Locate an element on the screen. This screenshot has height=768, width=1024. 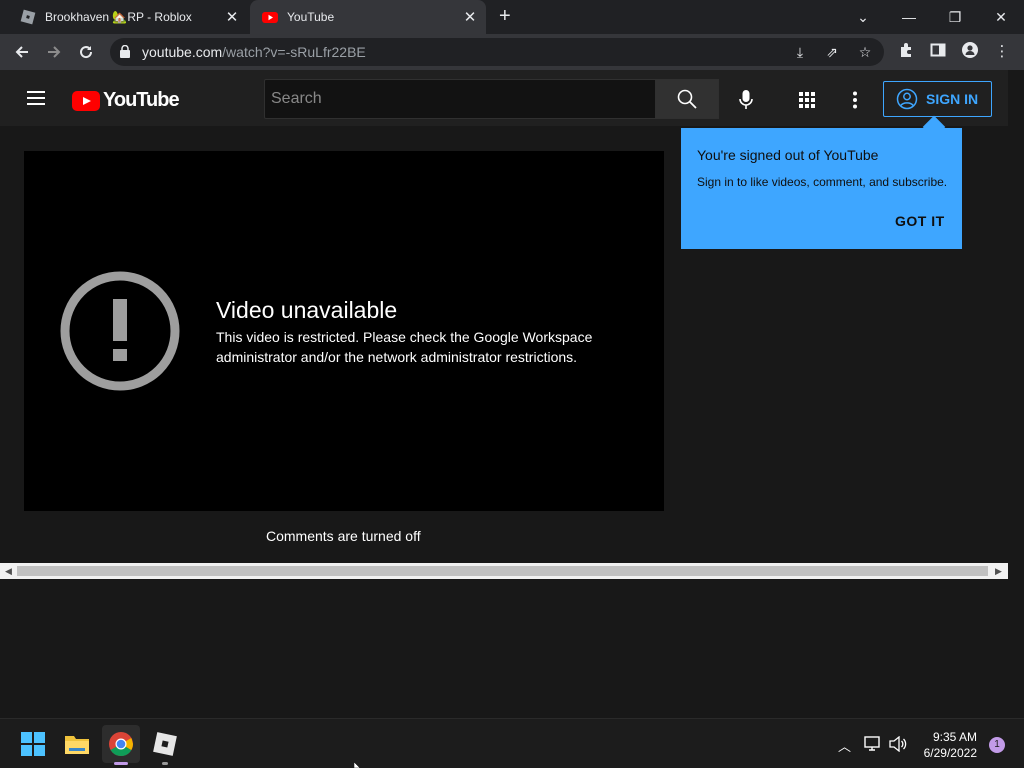
tab-youtube: YouTube ✕ is located at coordinates (368, 17).